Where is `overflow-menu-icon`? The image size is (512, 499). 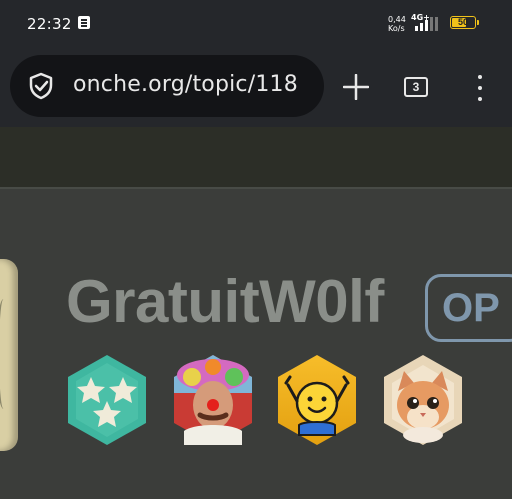
overflow-menu-icon is located at coordinates (480, 88).